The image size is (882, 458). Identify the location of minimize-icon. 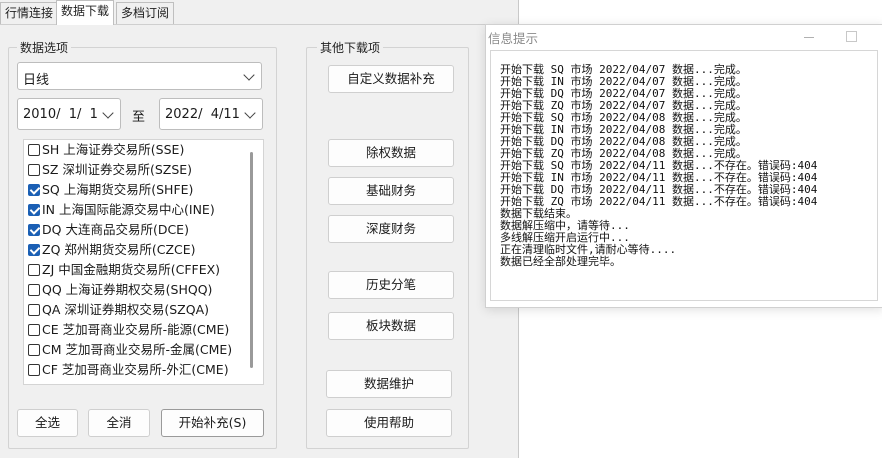
(809, 37).